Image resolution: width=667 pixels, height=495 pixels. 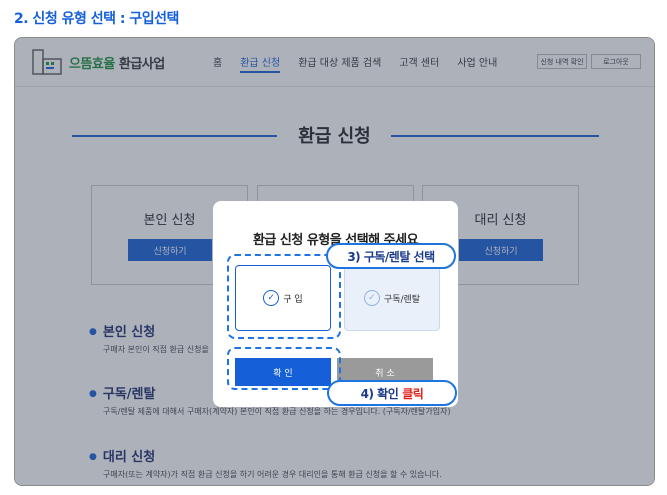 I want to click on step-title: 2. 신청 유형 선택 : 구입선택, so click(x=96, y=19).